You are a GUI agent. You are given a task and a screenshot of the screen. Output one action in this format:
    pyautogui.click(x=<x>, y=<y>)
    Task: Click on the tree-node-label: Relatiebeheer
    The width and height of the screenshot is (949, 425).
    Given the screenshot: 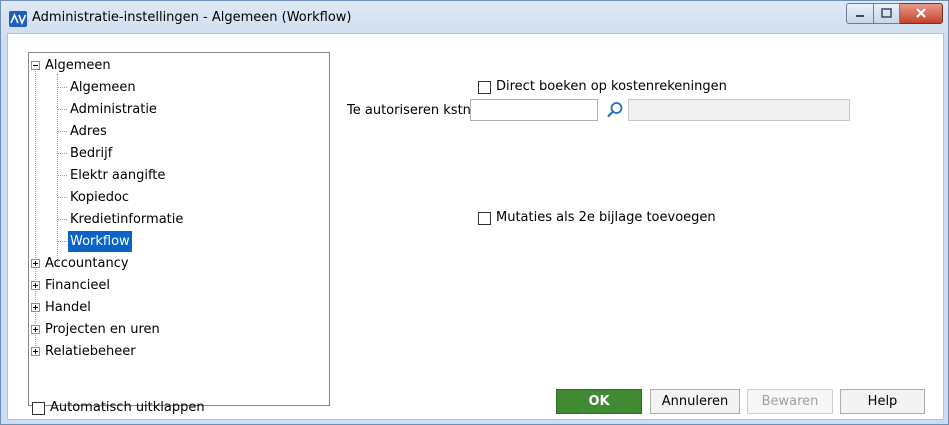 What is the action you would take?
    pyautogui.click(x=90, y=351)
    